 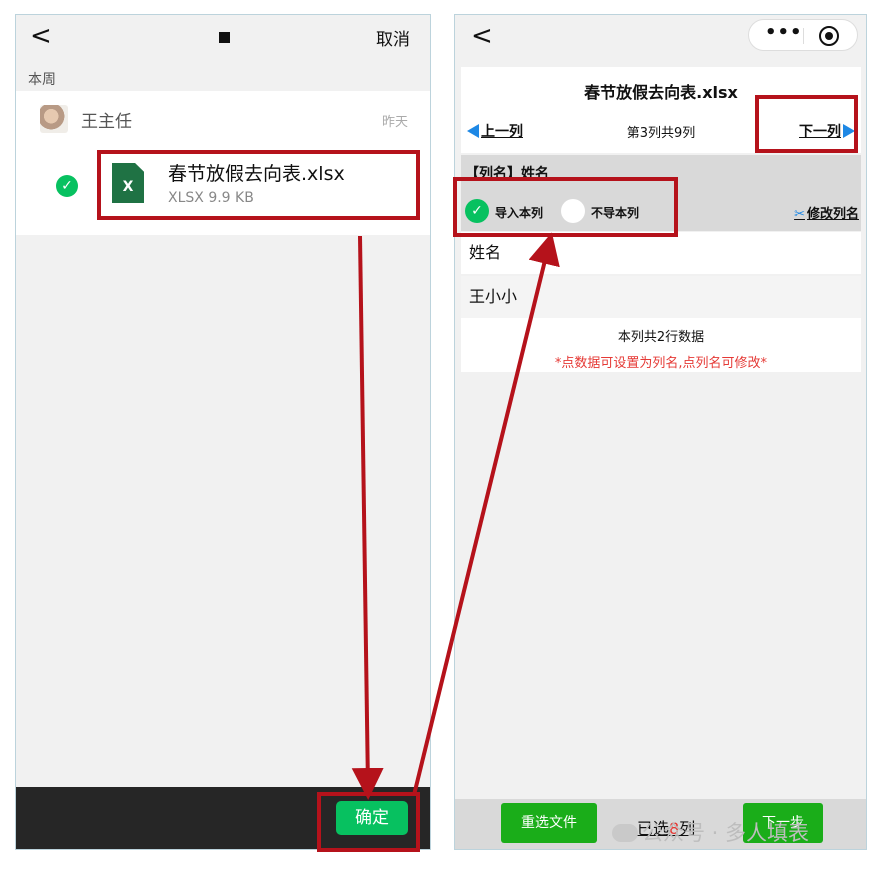 I want to click on arrow-up, so click(x=486, y=514).